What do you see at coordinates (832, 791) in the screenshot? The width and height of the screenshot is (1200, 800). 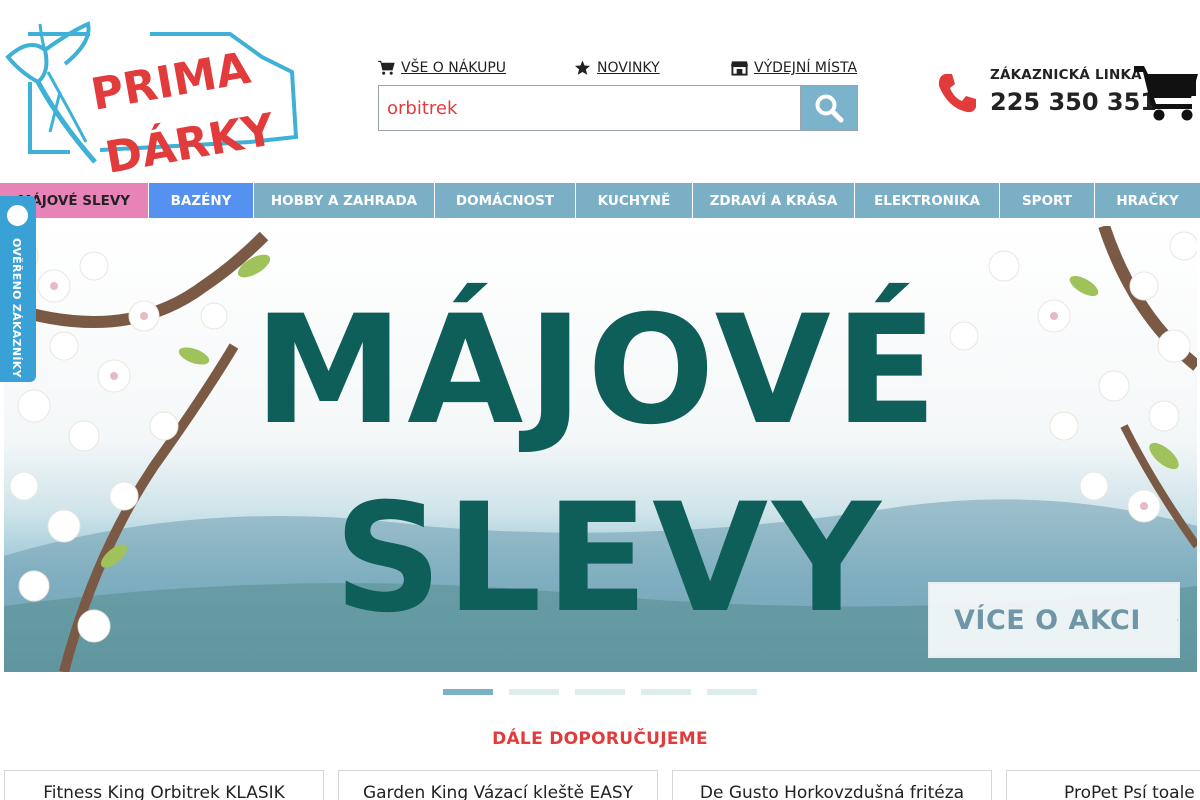 I see `product-name: De Gusto Horkovzdušná fritéza` at bounding box center [832, 791].